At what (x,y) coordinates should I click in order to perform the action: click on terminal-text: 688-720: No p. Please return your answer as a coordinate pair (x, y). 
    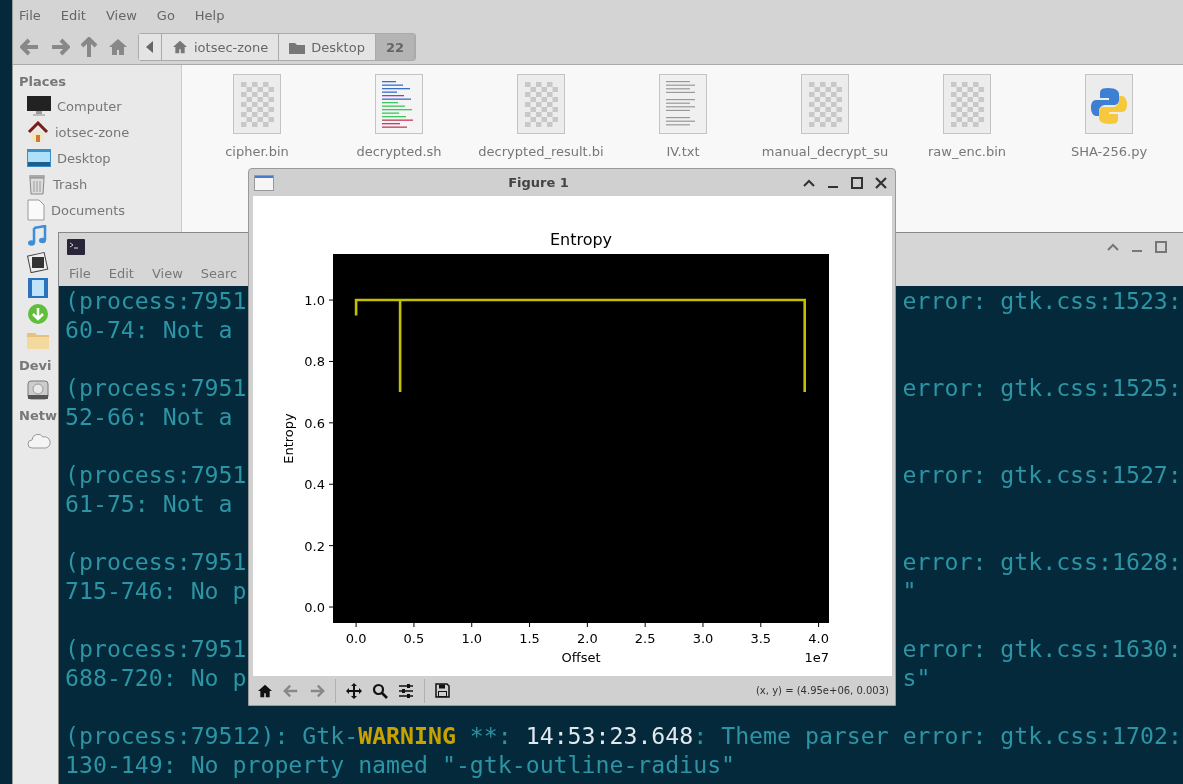
    Looking at the image, I should click on (156, 677).